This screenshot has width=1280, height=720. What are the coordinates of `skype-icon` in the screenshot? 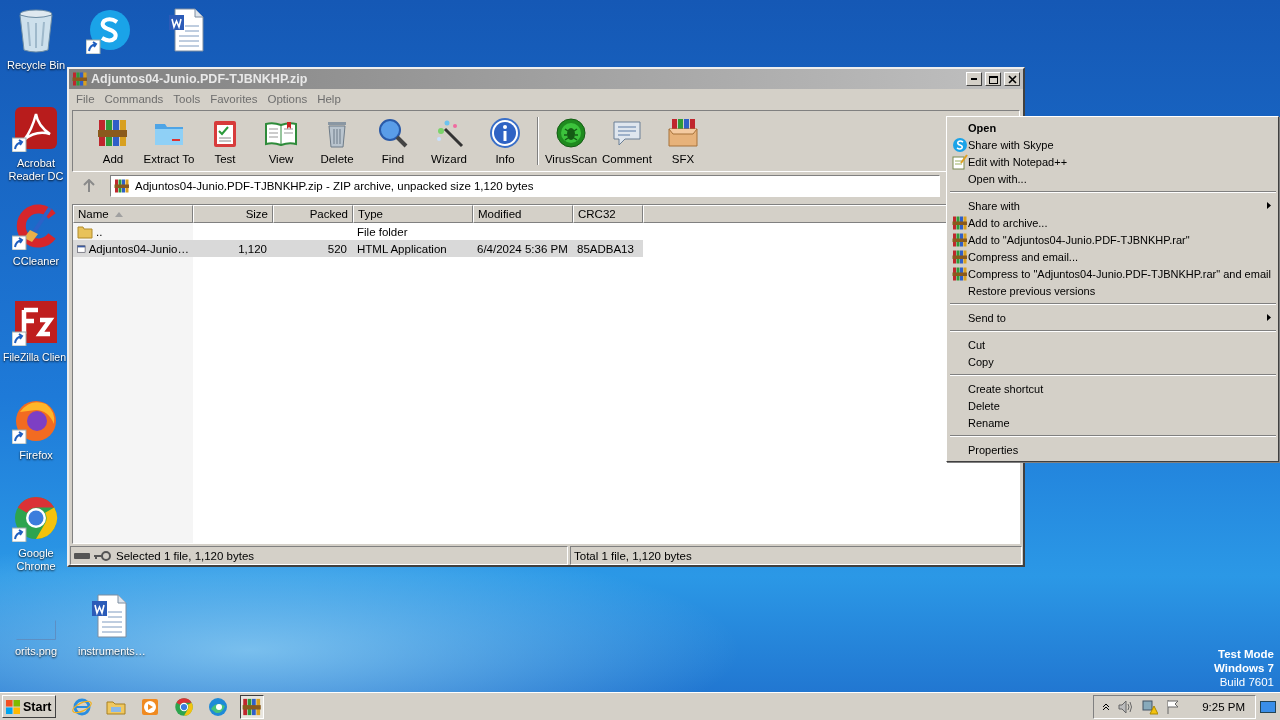 It's located at (960, 145).